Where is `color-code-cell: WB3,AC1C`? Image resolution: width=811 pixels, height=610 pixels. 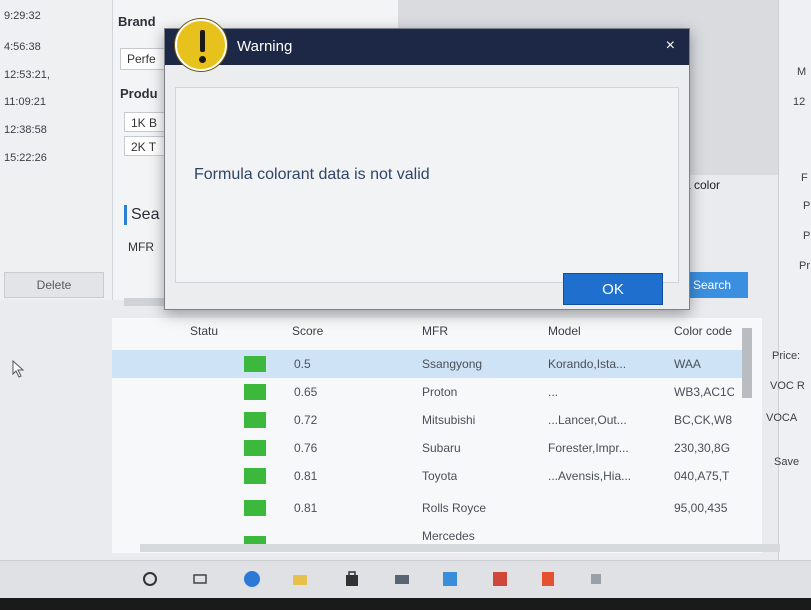 color-code-cell: WB3,AC1C is located at coordinates (704, 392).